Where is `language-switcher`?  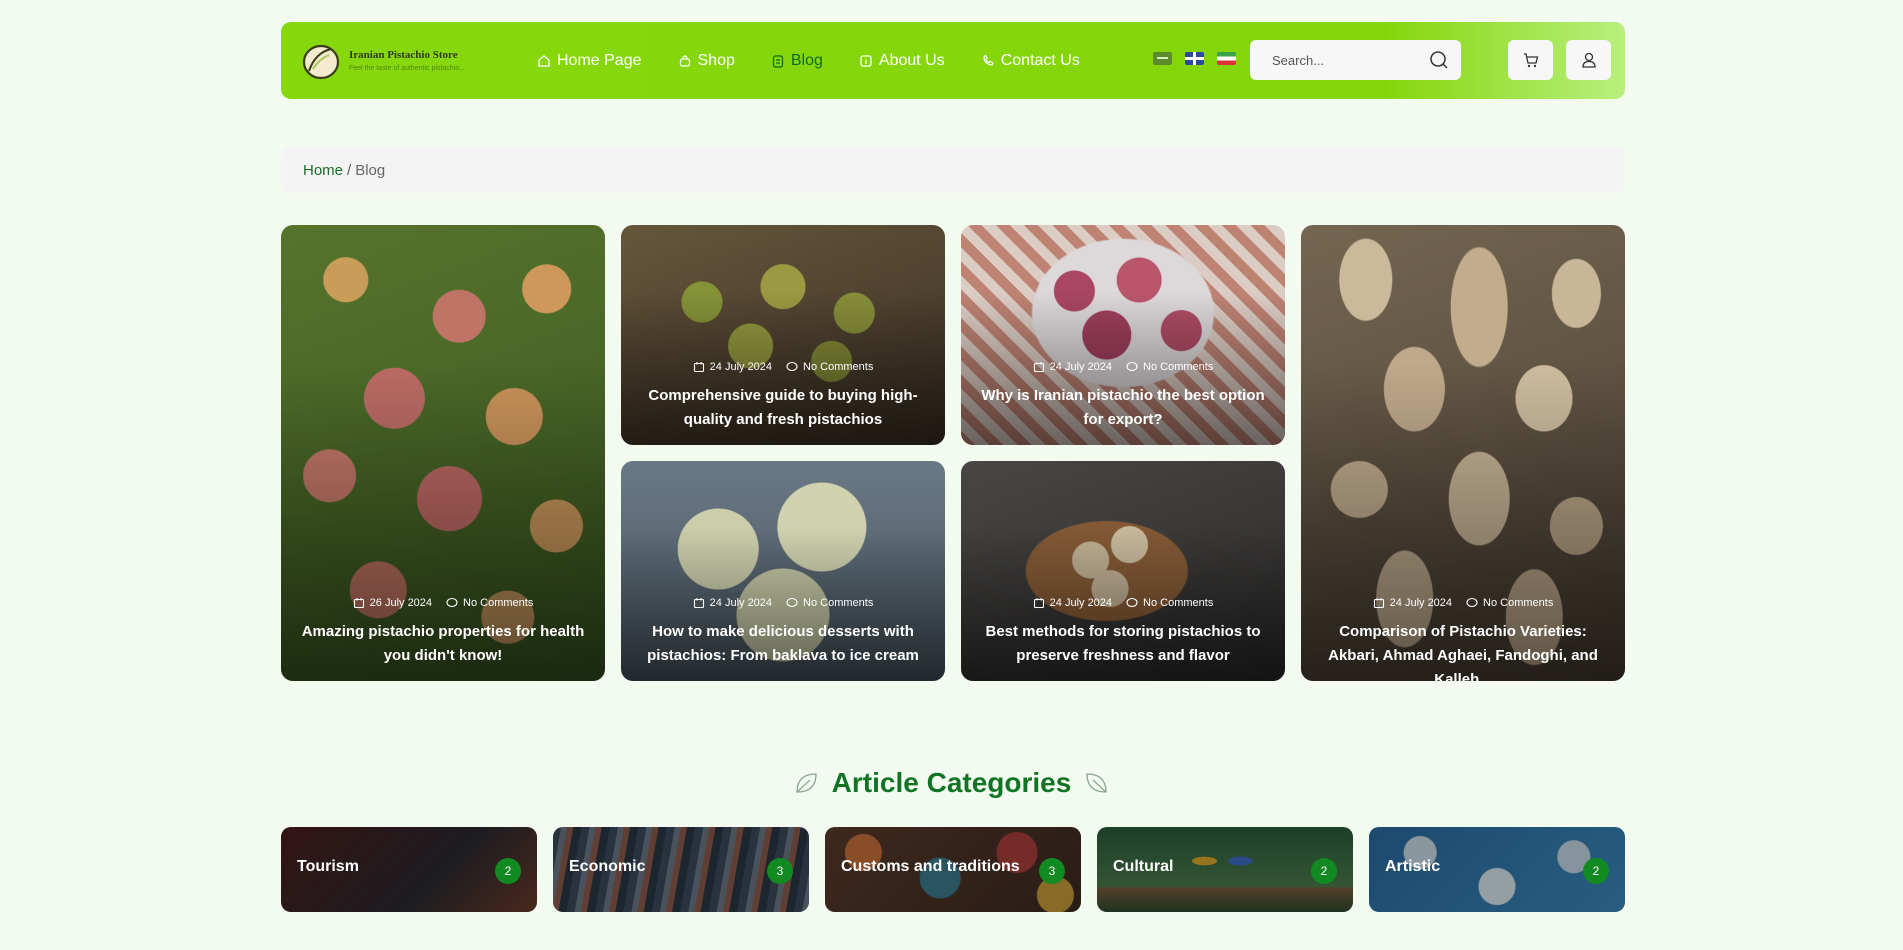
language-switcher is located at coordinates (1194, 58).